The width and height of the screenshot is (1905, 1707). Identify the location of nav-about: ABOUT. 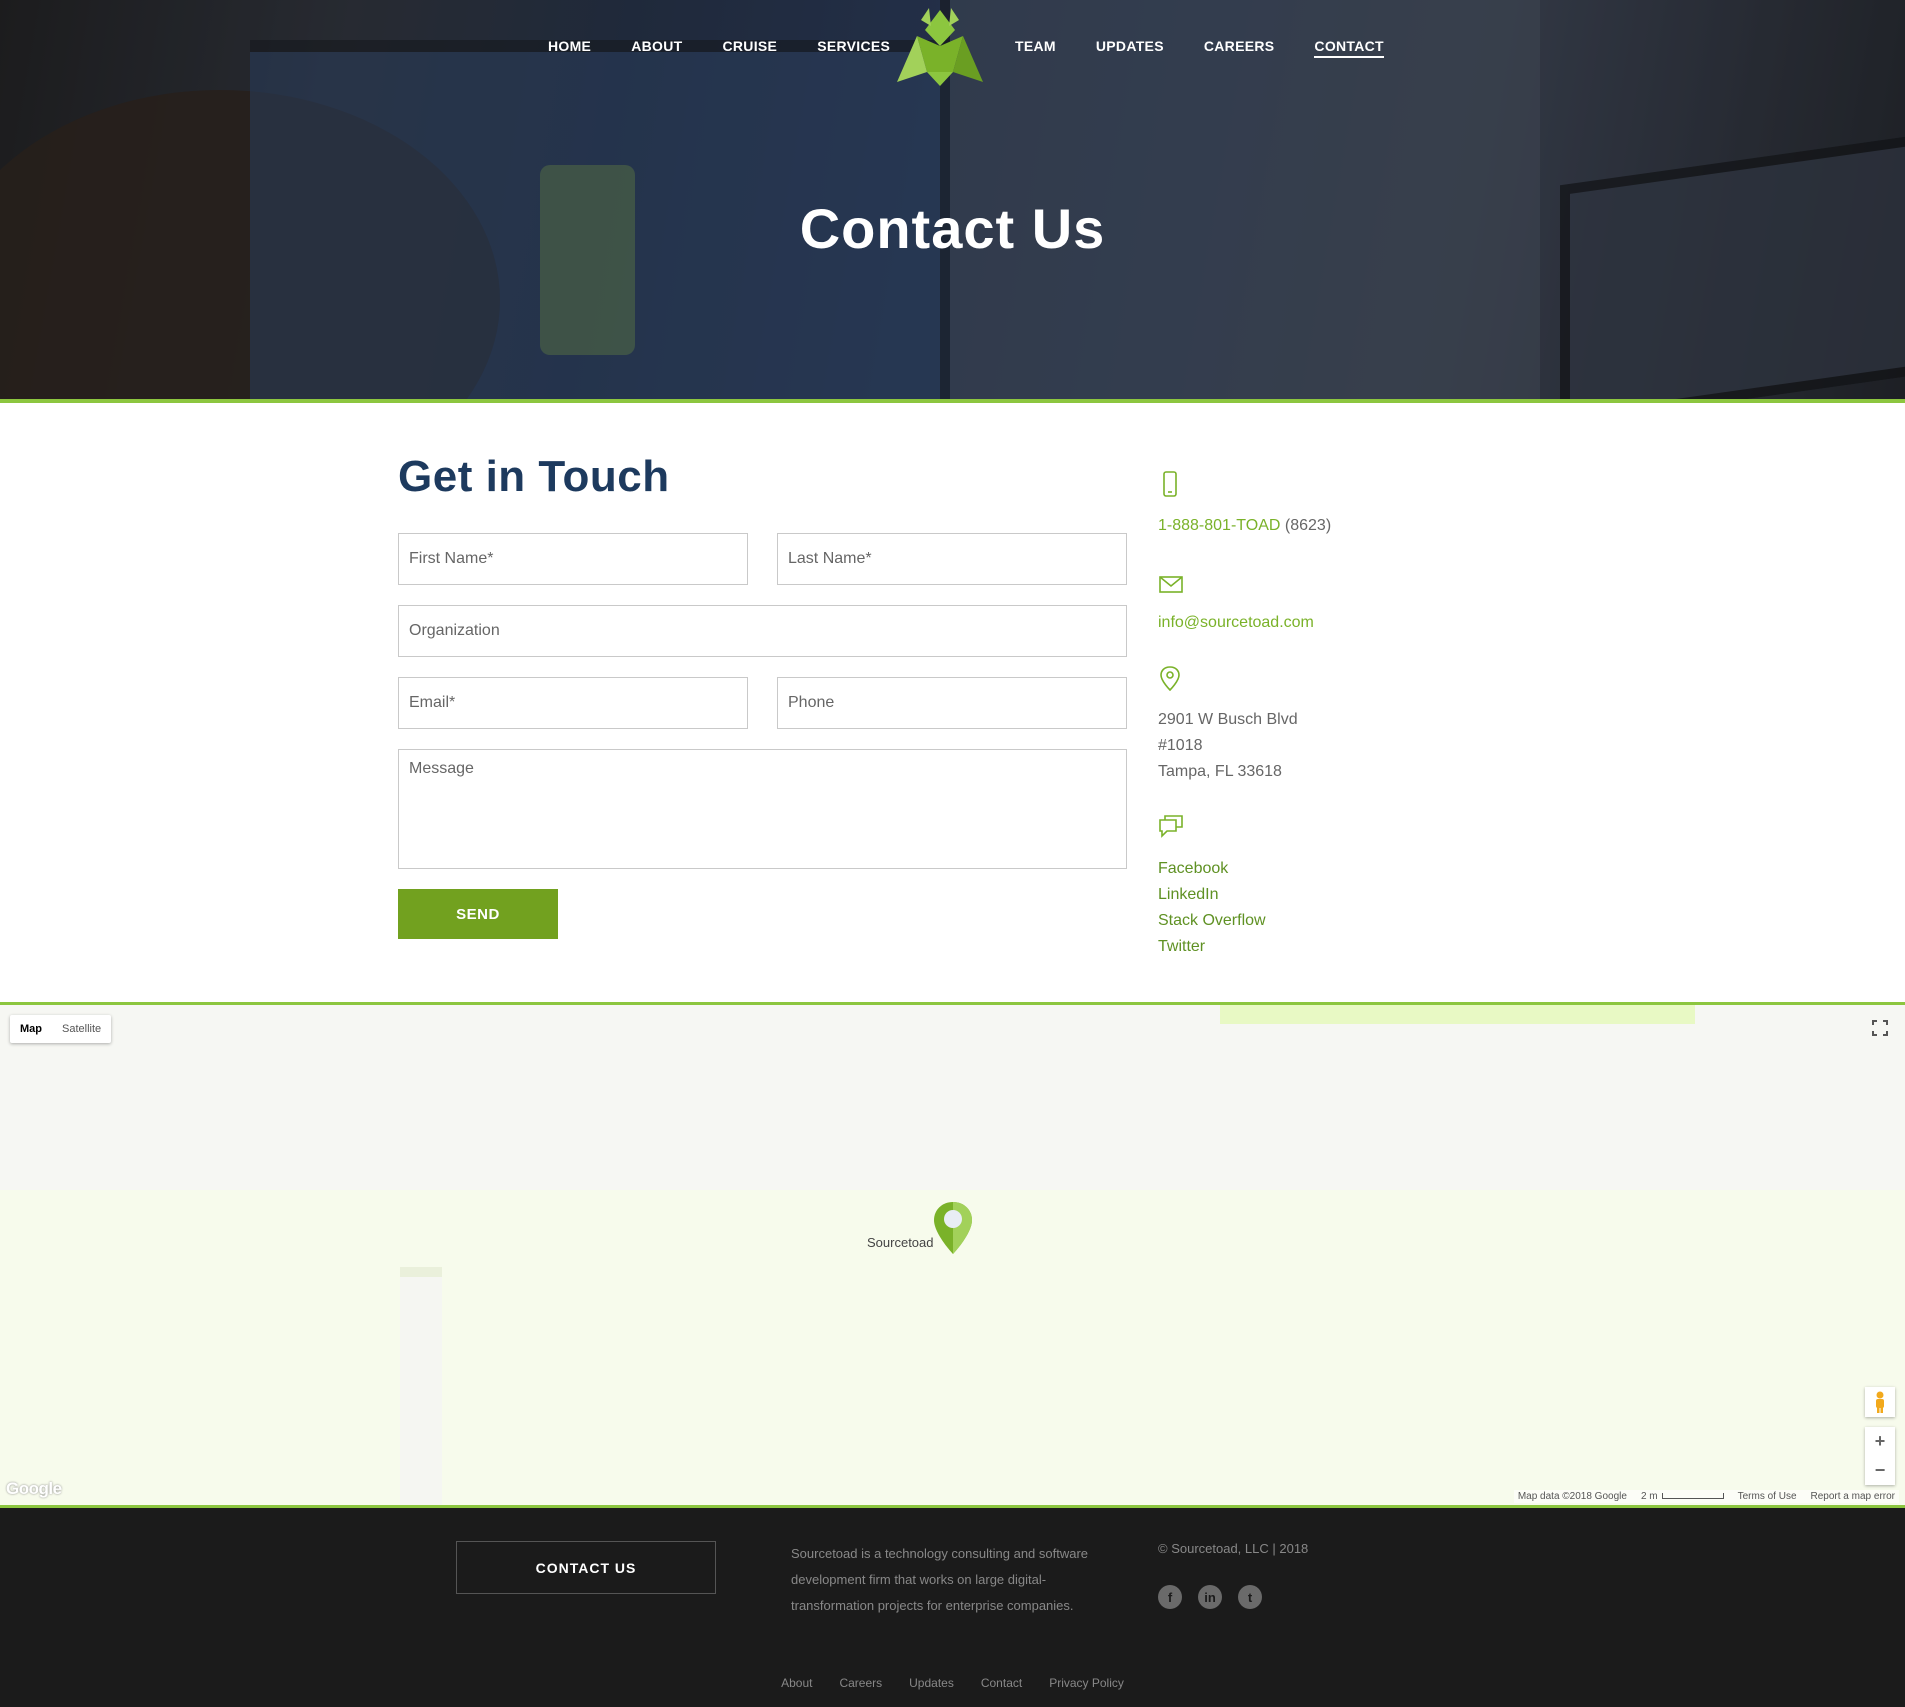
(656, 48).